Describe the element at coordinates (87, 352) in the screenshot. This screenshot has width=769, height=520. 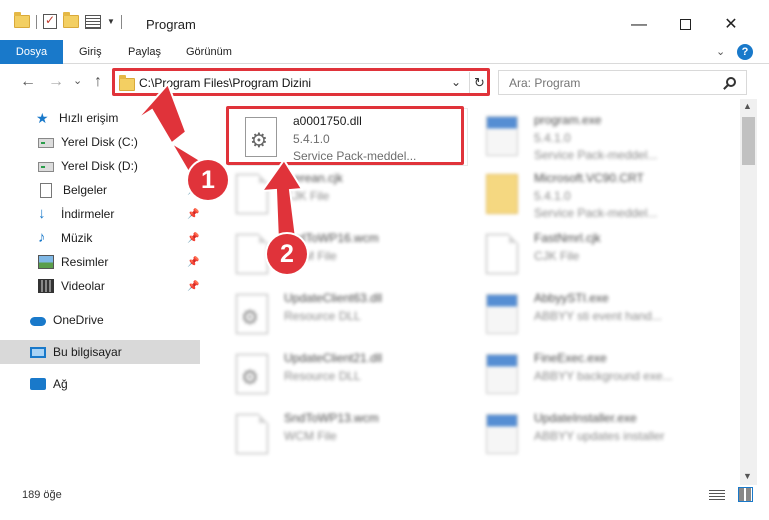
I see `sidebar-item-label: Bu bilgisayar` at that location.